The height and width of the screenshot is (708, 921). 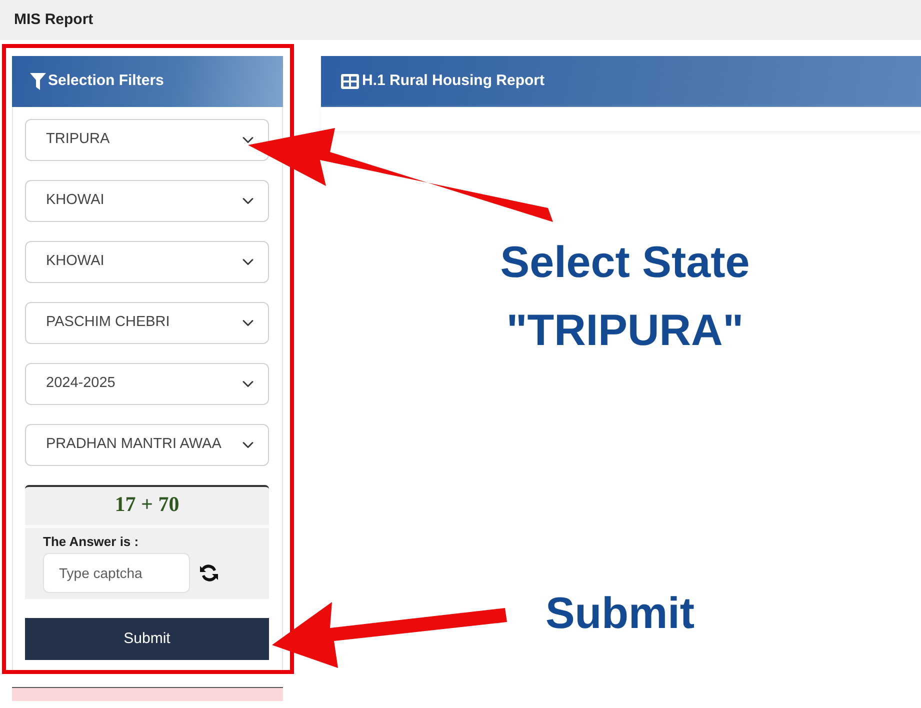 I want to click on page-title: MIS Report, so click(x=54, y=20).